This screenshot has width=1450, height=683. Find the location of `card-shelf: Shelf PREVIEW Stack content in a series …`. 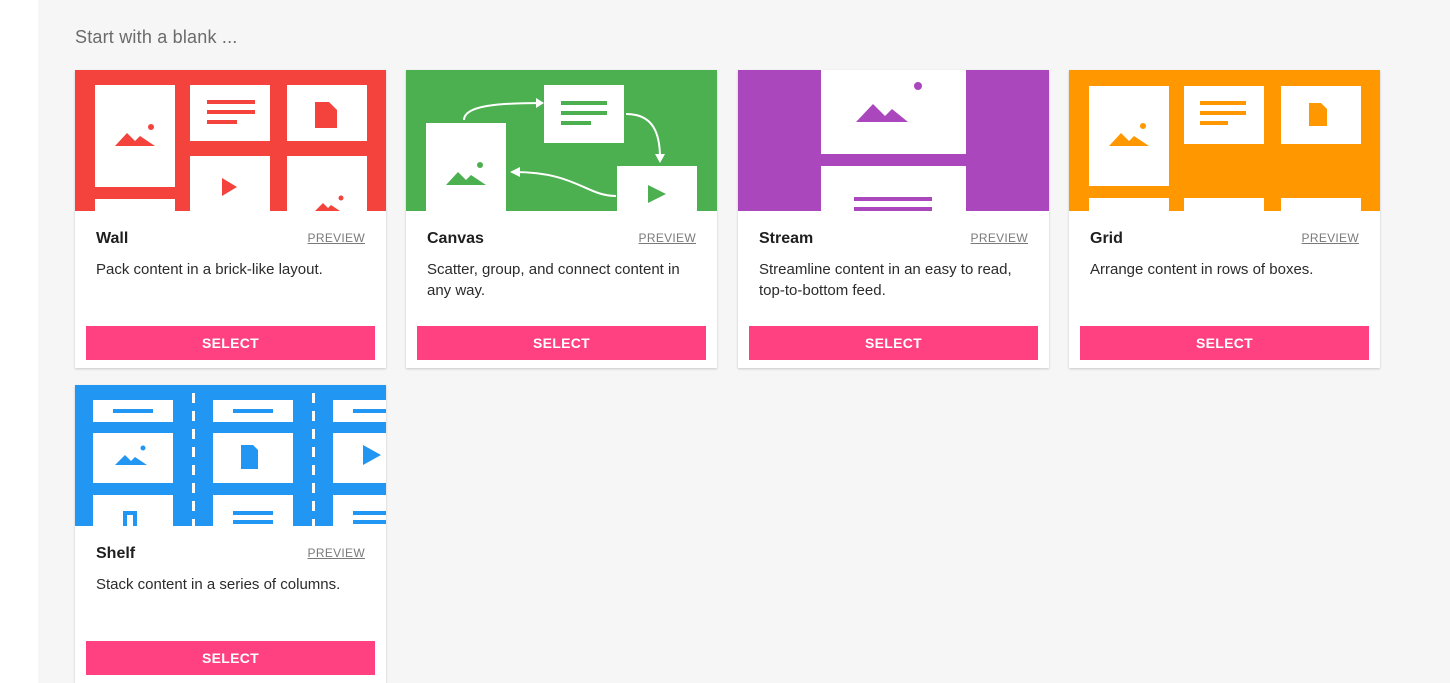

card-shelf: Shelf PREVIEW Stack content in a series … is located at coordinates (230, 534).